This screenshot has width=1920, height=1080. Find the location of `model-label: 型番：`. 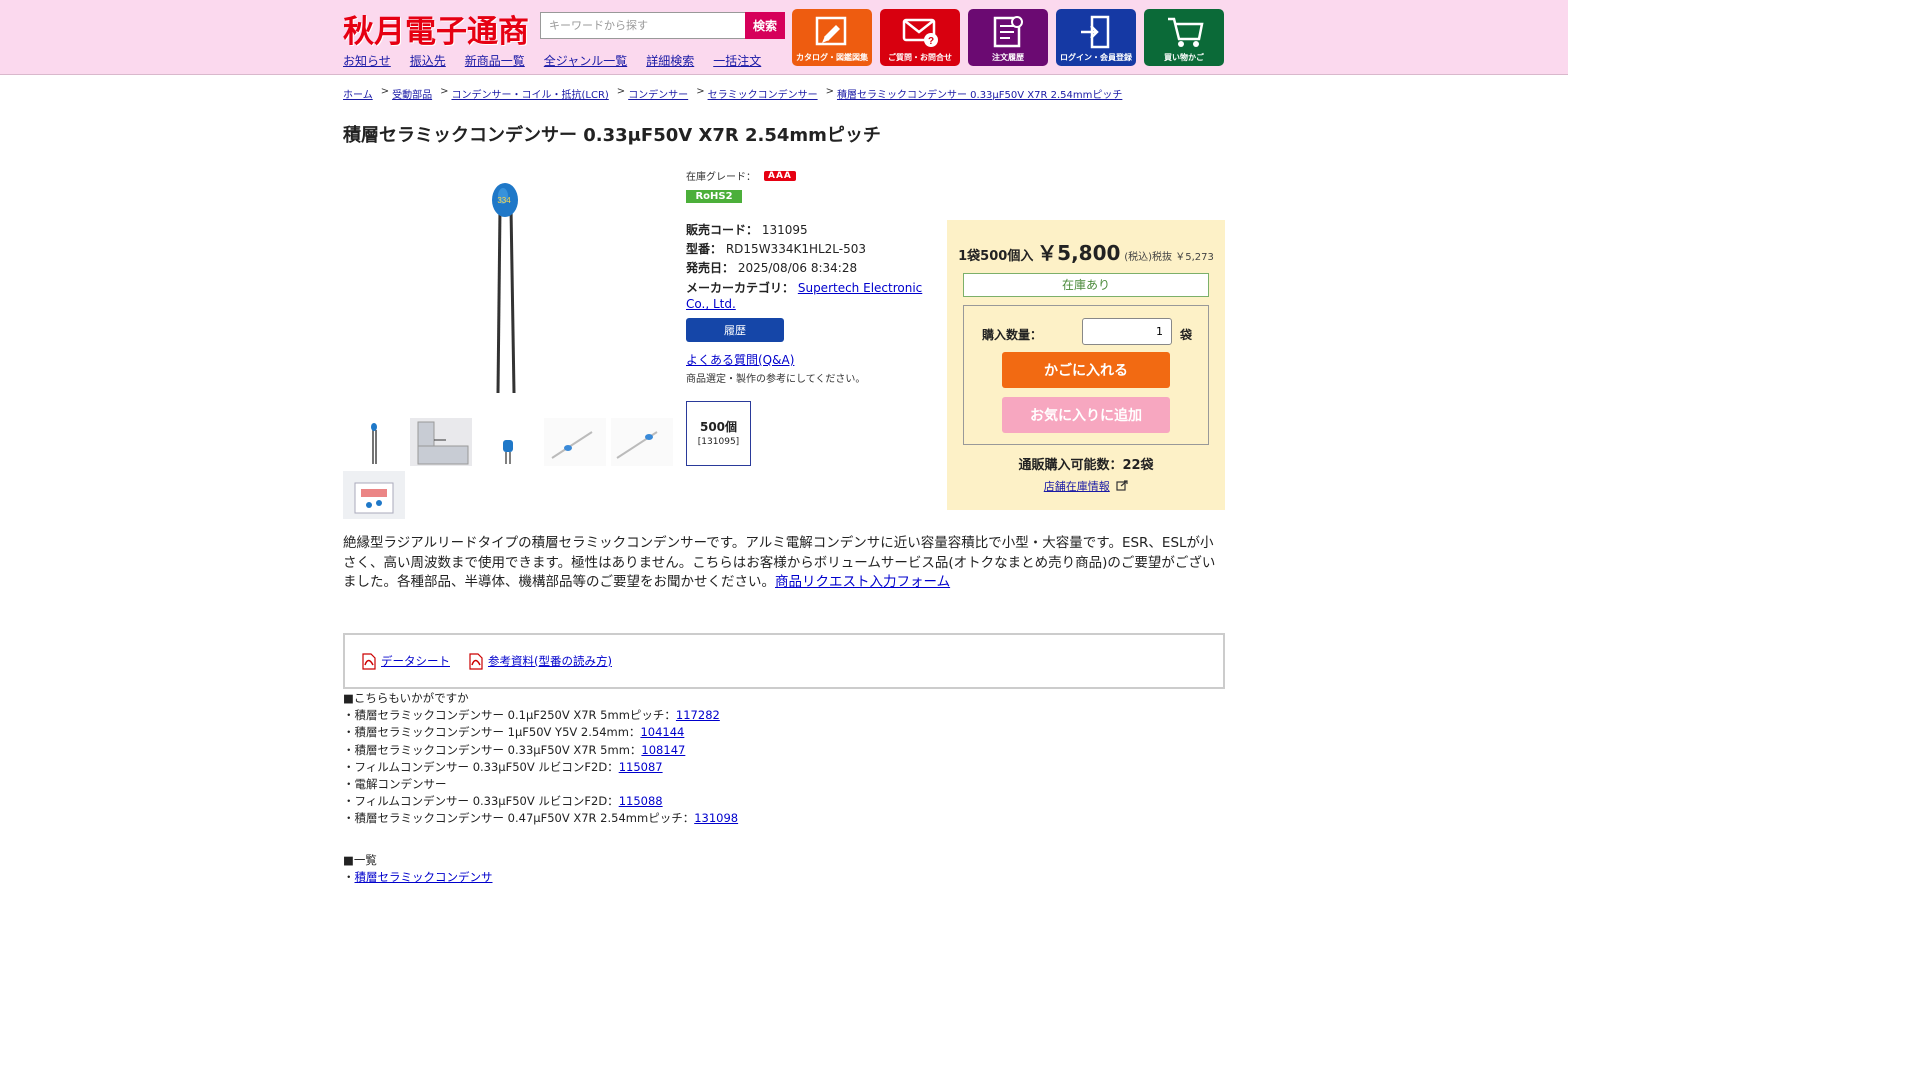

model-label: 型番： is located at coordinates (704, 249).